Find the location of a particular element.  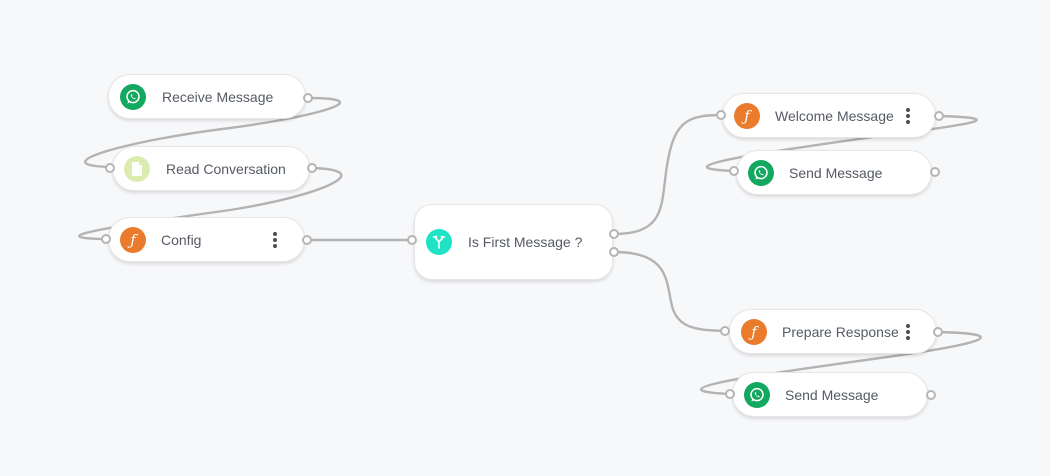

edge-condition-false-to-prepare is located at coordinates (670, 291).